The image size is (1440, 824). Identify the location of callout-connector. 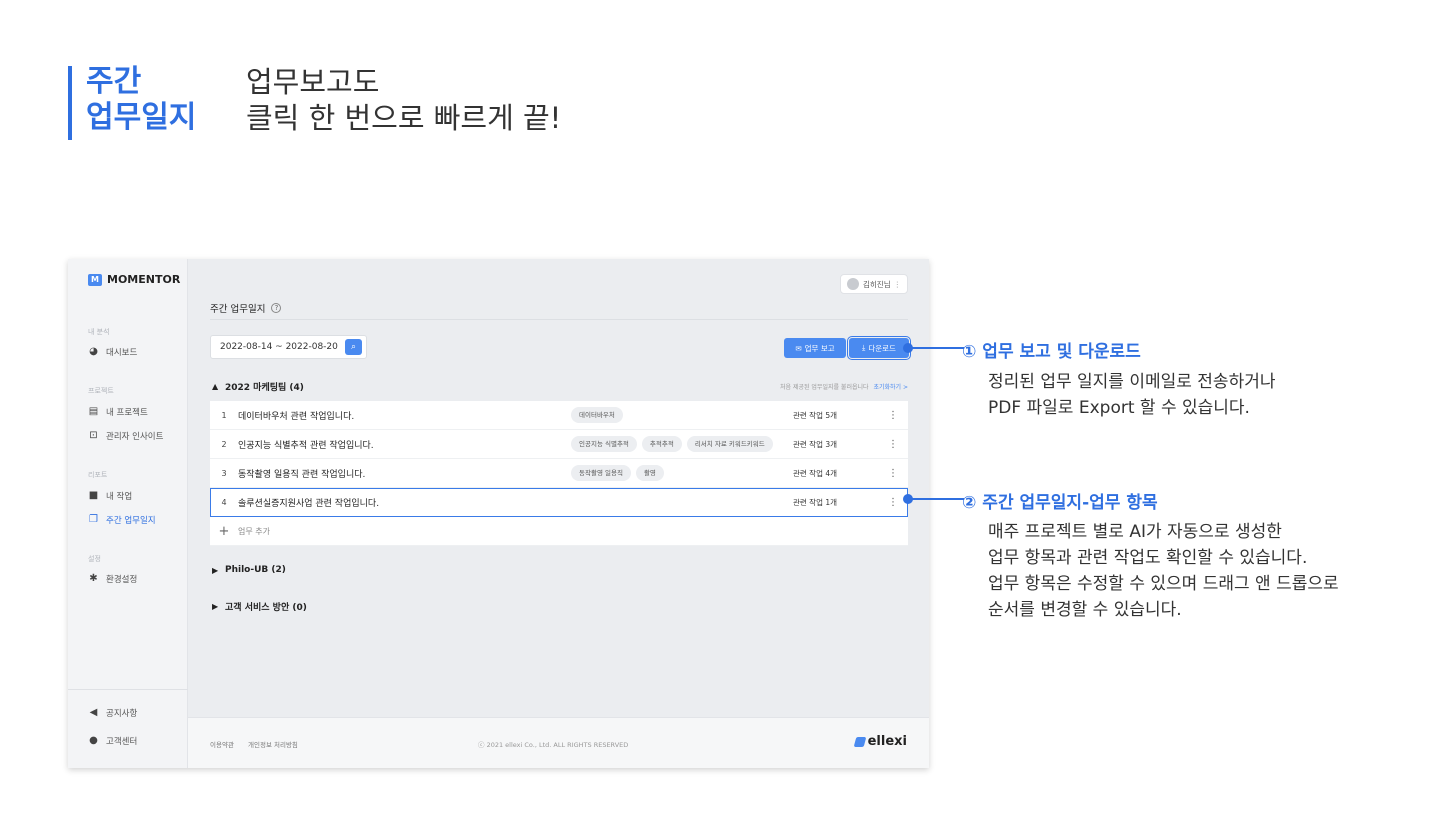
(938, 499).